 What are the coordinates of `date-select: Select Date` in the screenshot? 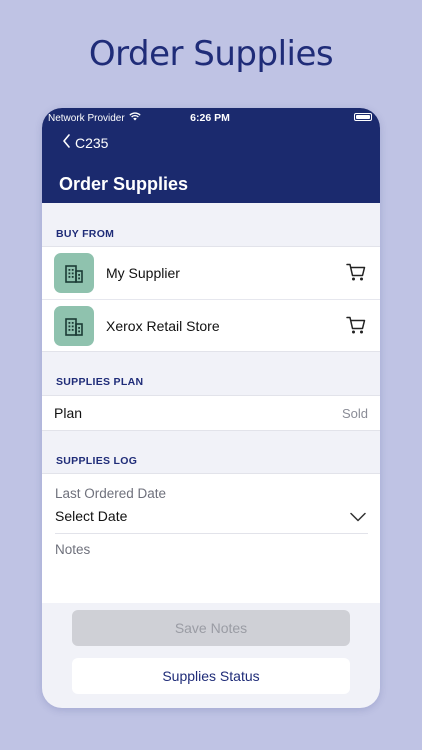 It's located at (91, 516).